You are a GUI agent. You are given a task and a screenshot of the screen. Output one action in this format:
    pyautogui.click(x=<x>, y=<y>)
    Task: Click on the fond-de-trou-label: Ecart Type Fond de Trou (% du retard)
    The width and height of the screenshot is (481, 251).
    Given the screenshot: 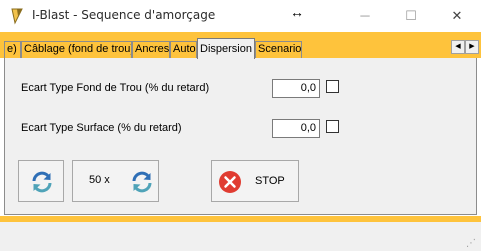 What is the action you would take?
    pyautogui.click(x=115, y=88)
    